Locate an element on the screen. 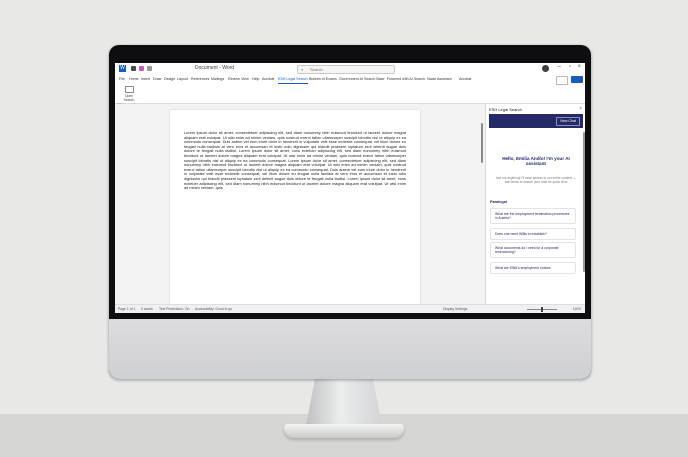 The image size is (688, 457). avatar is located at coordinates (545, 68).